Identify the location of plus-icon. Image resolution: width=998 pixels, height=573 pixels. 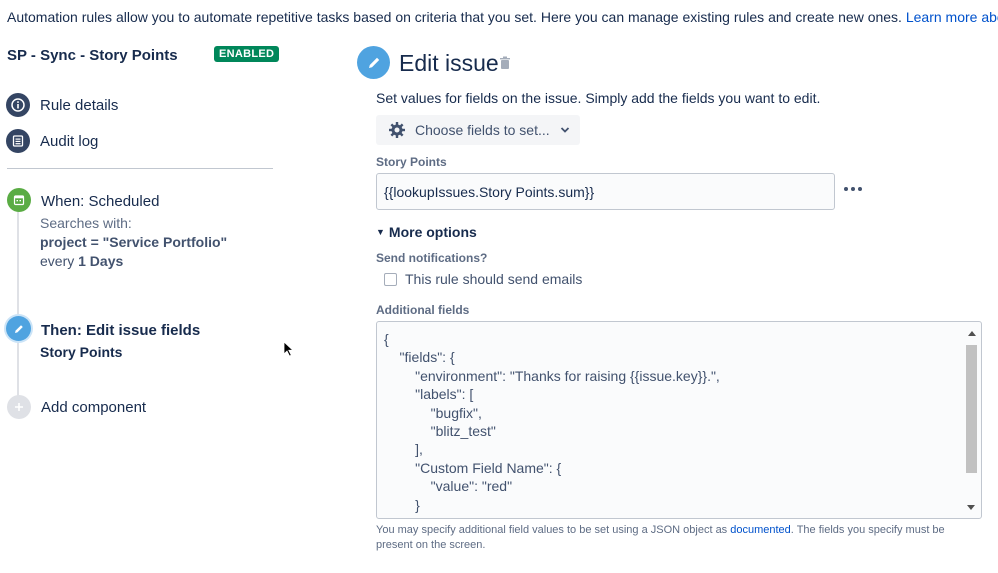
(19, 407).